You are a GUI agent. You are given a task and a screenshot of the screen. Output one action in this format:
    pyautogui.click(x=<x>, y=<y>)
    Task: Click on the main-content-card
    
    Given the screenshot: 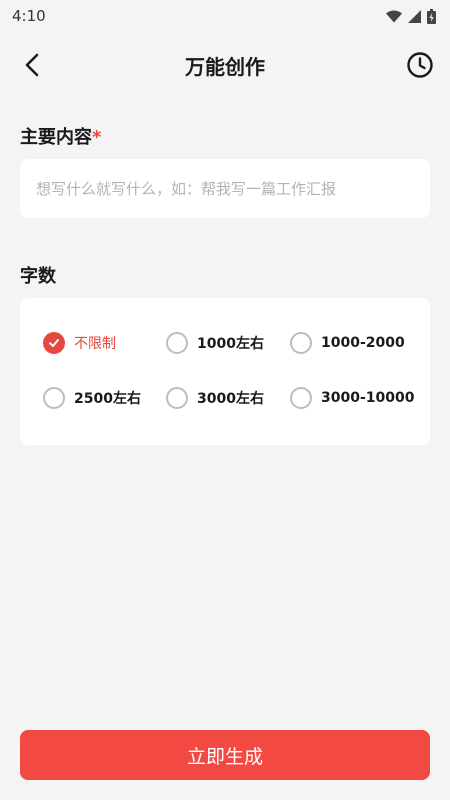 What is the action you would take?
    pyautogui.click(x=225, y=188)
    